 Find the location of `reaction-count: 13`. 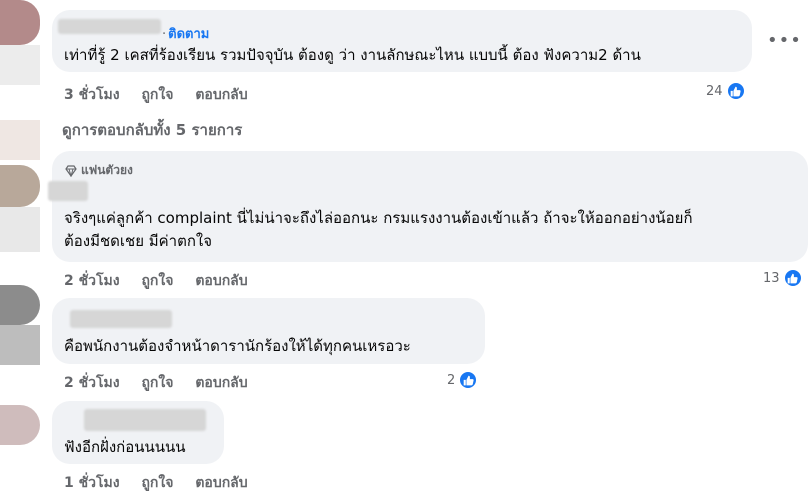

reaction-count: 13 is located at coordinates (783, 278).